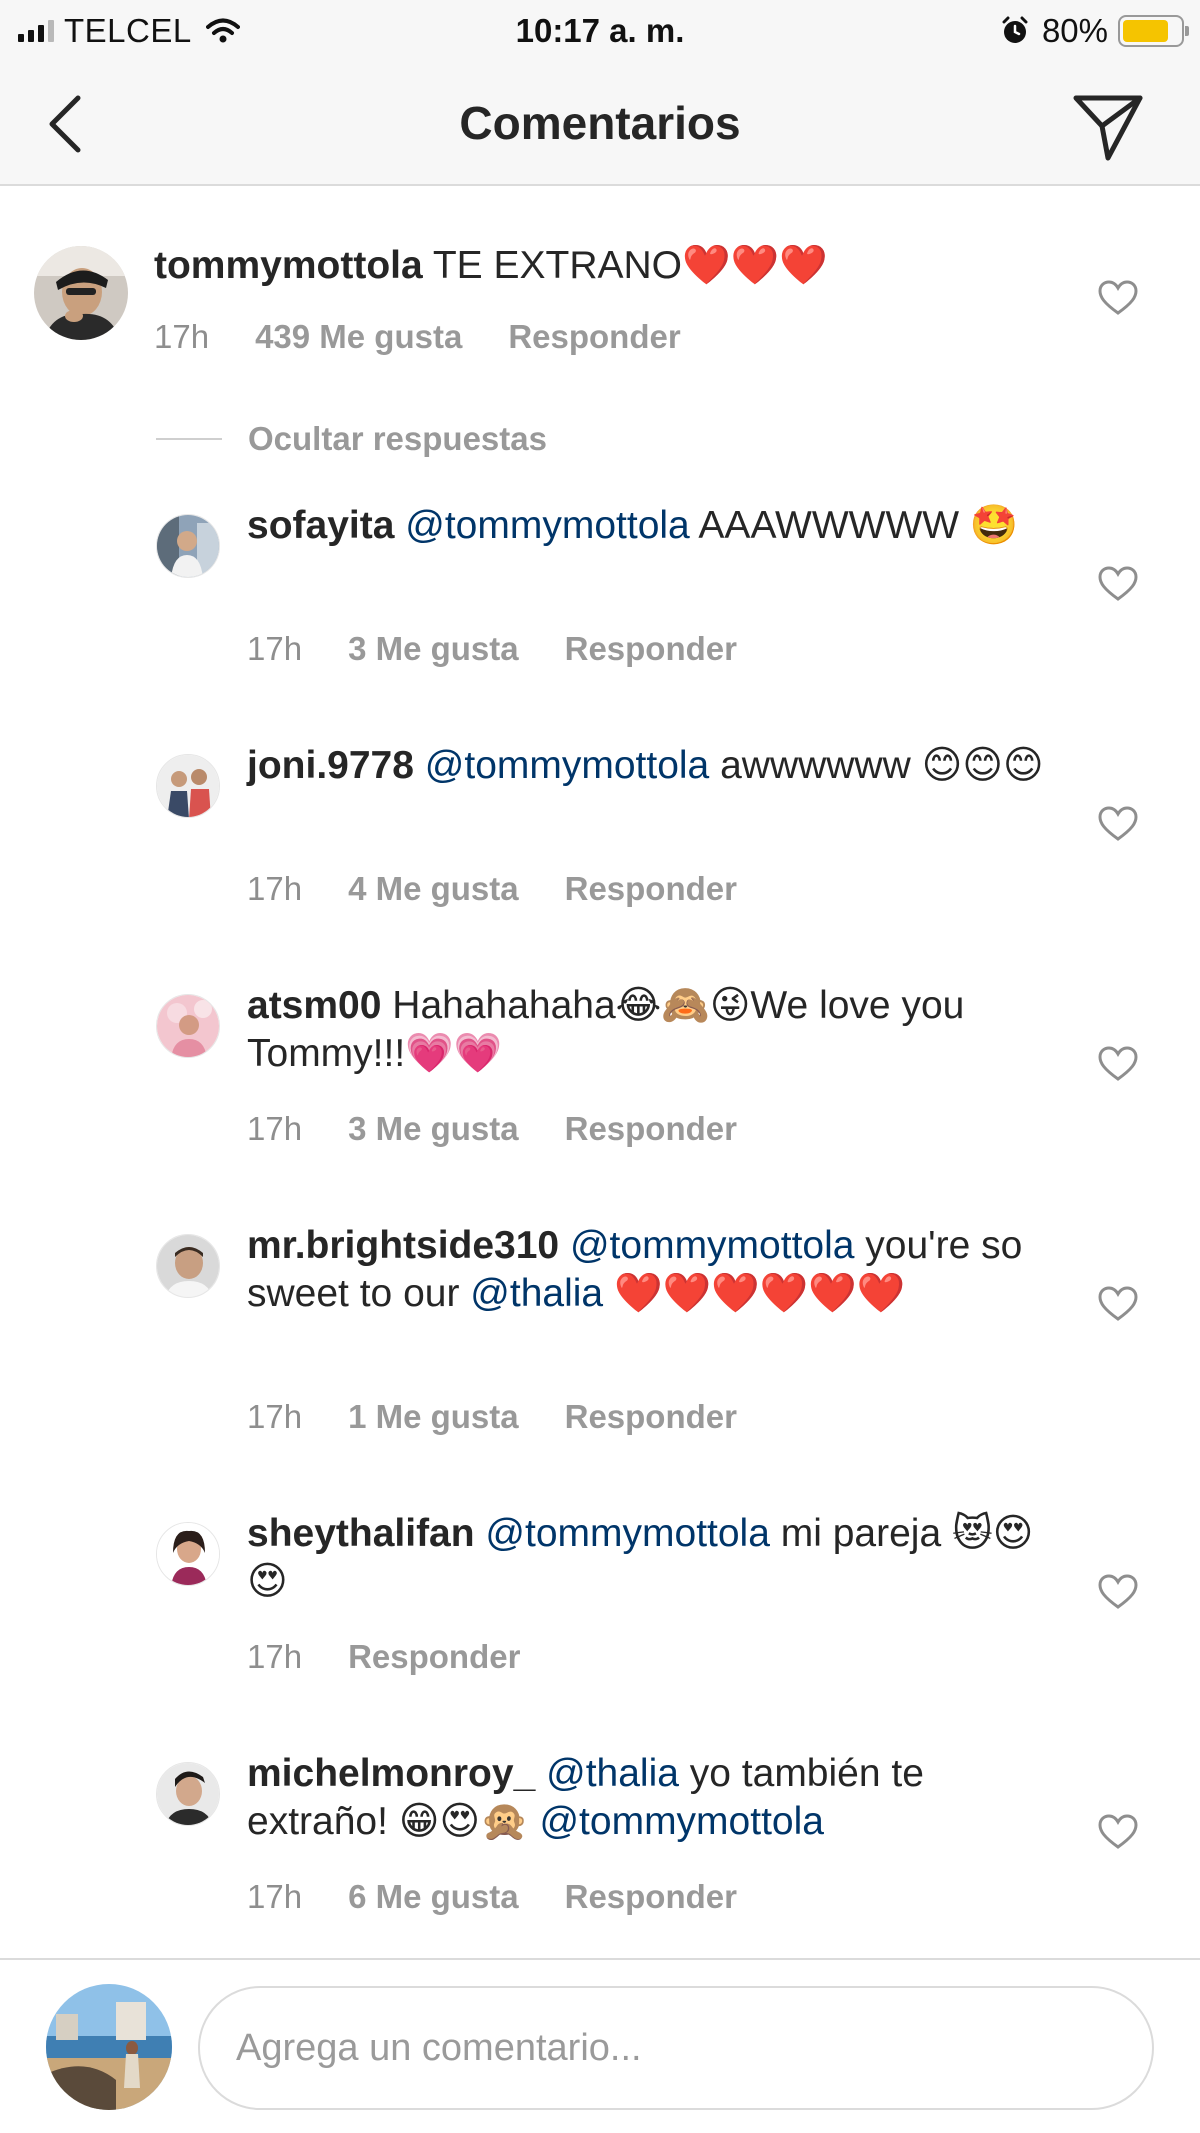 This screenshot has height=2133, width=1200. I want to click on comment-meta: 17h 439 Me gusta Responder, so click(440, 337).